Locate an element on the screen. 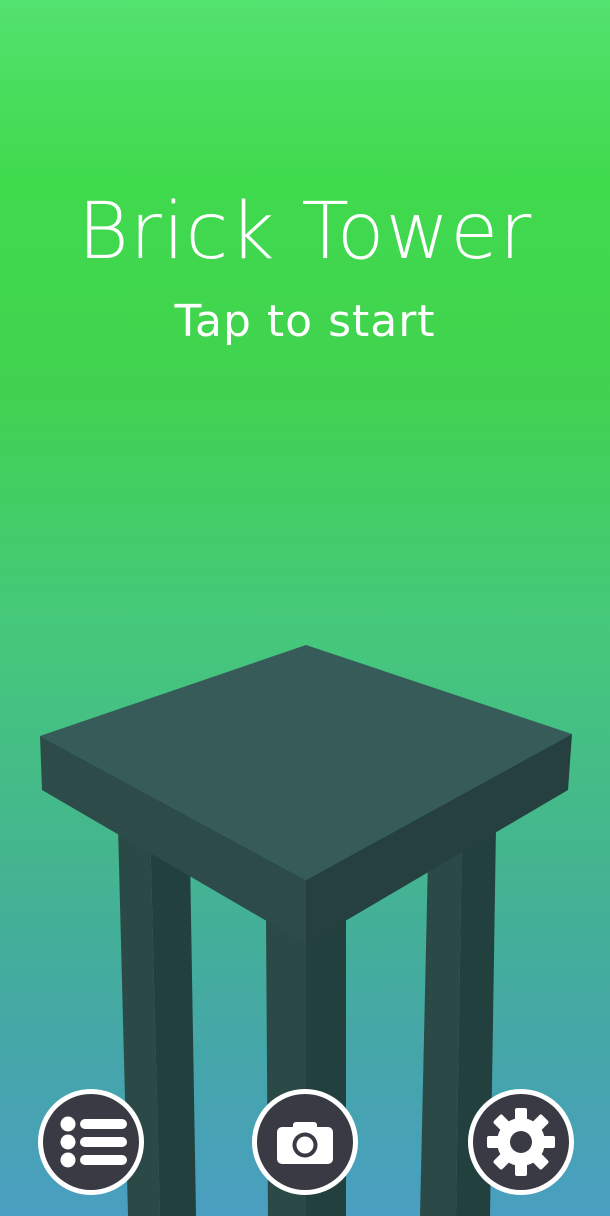  list-icon is located at coordinates (93, 1142).